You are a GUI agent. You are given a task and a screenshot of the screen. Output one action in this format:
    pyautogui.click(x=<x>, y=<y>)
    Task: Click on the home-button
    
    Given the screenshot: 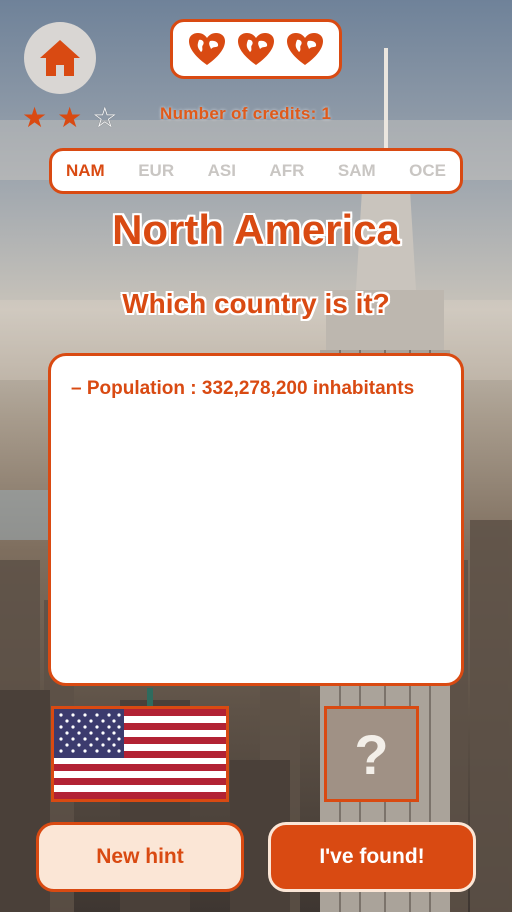 What is the action you would take?
    pyautogui.click(x=60, y=58)
    